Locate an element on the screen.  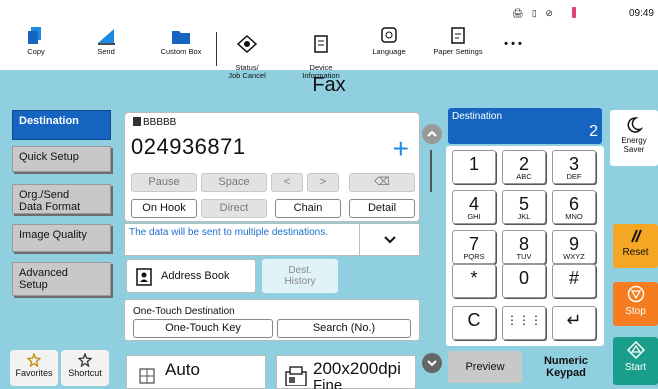
battery-icon is located at coordinates (574, 12).